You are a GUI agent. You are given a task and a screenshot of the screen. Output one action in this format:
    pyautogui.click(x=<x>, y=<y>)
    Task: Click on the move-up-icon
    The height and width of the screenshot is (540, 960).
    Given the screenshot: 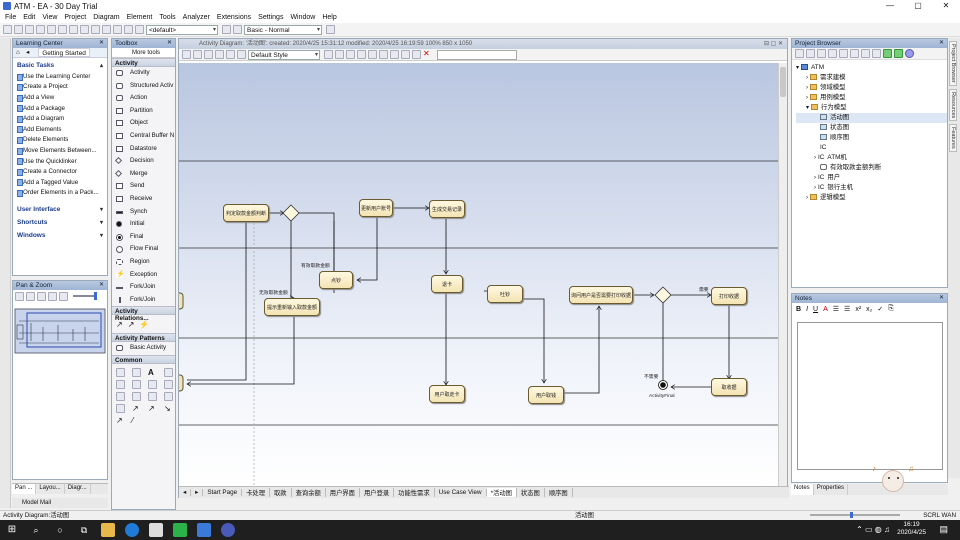 What is the action you would take?
    pyautogui.click(x=887, y=53)
    